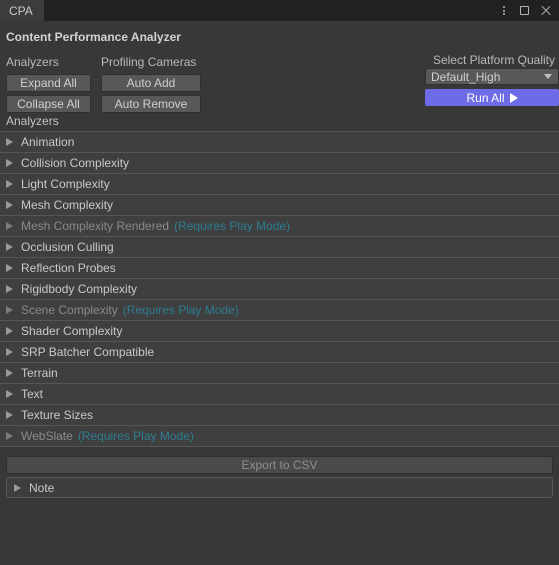  What do you see at coordinates (503, 10) in the screenshot?
I see `kebab-menu-icon` at bounding box center [503, 10].